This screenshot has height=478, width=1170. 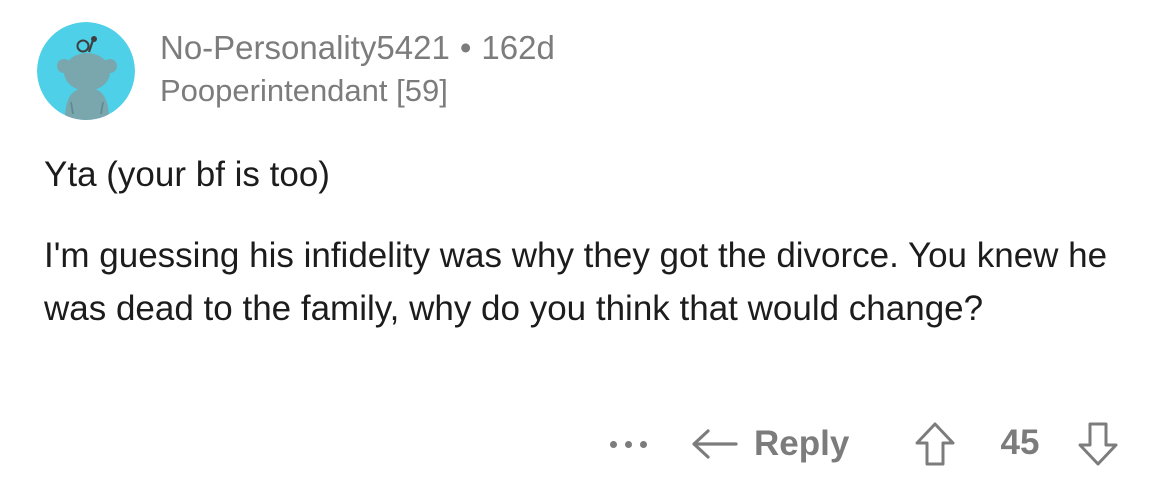 I want to click on reply-button: Reply, so click(x=769, y=444).